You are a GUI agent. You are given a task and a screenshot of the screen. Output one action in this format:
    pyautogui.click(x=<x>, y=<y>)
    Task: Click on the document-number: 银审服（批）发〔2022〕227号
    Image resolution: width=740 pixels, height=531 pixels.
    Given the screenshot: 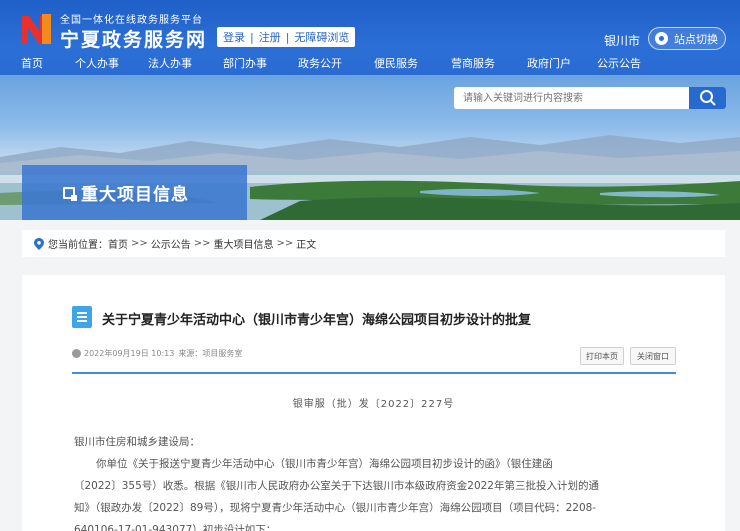 What is the action you would take?
    pyautogui.click(x=373, y=404)
    